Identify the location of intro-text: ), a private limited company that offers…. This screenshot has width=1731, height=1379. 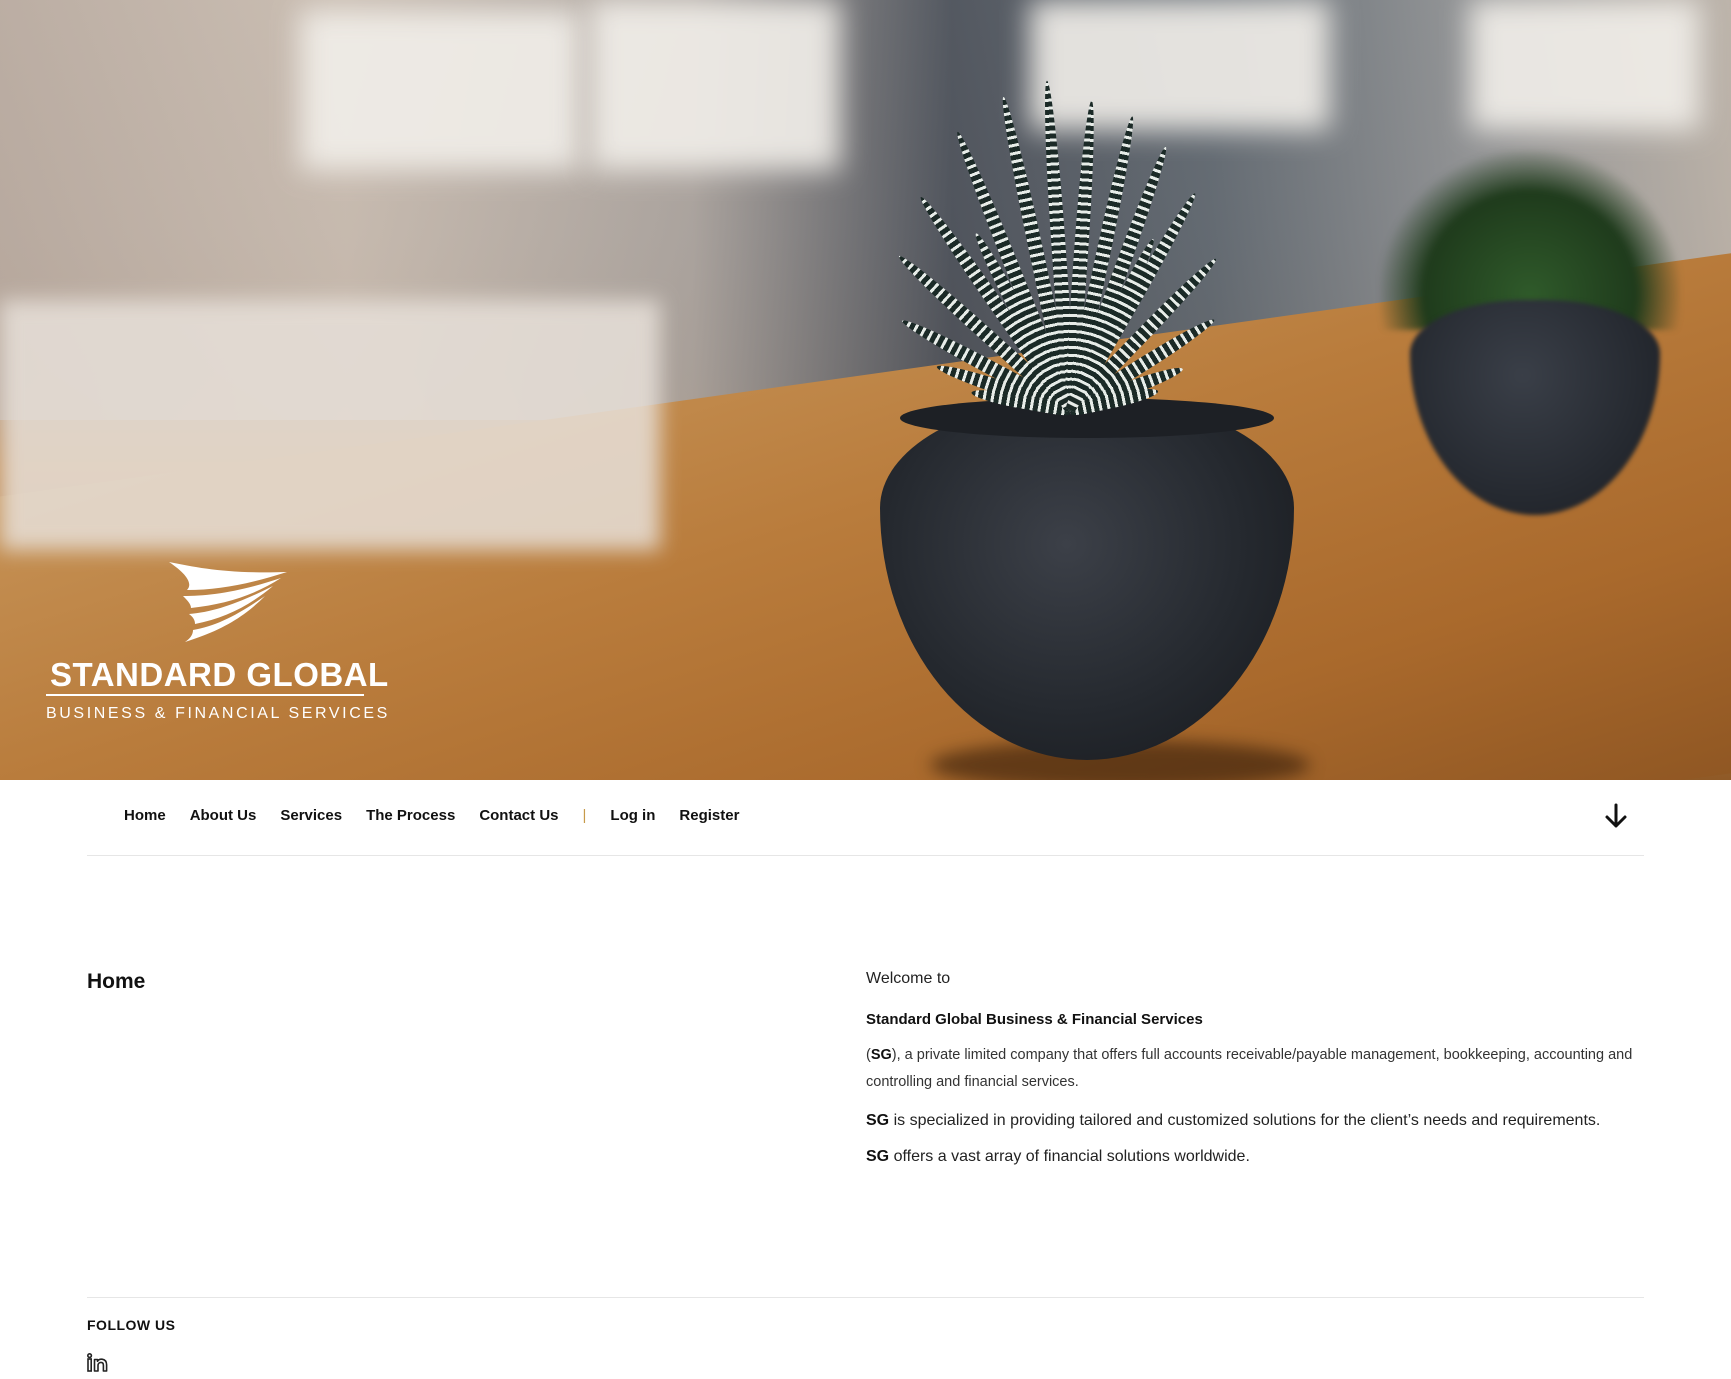
(1249, 1068).